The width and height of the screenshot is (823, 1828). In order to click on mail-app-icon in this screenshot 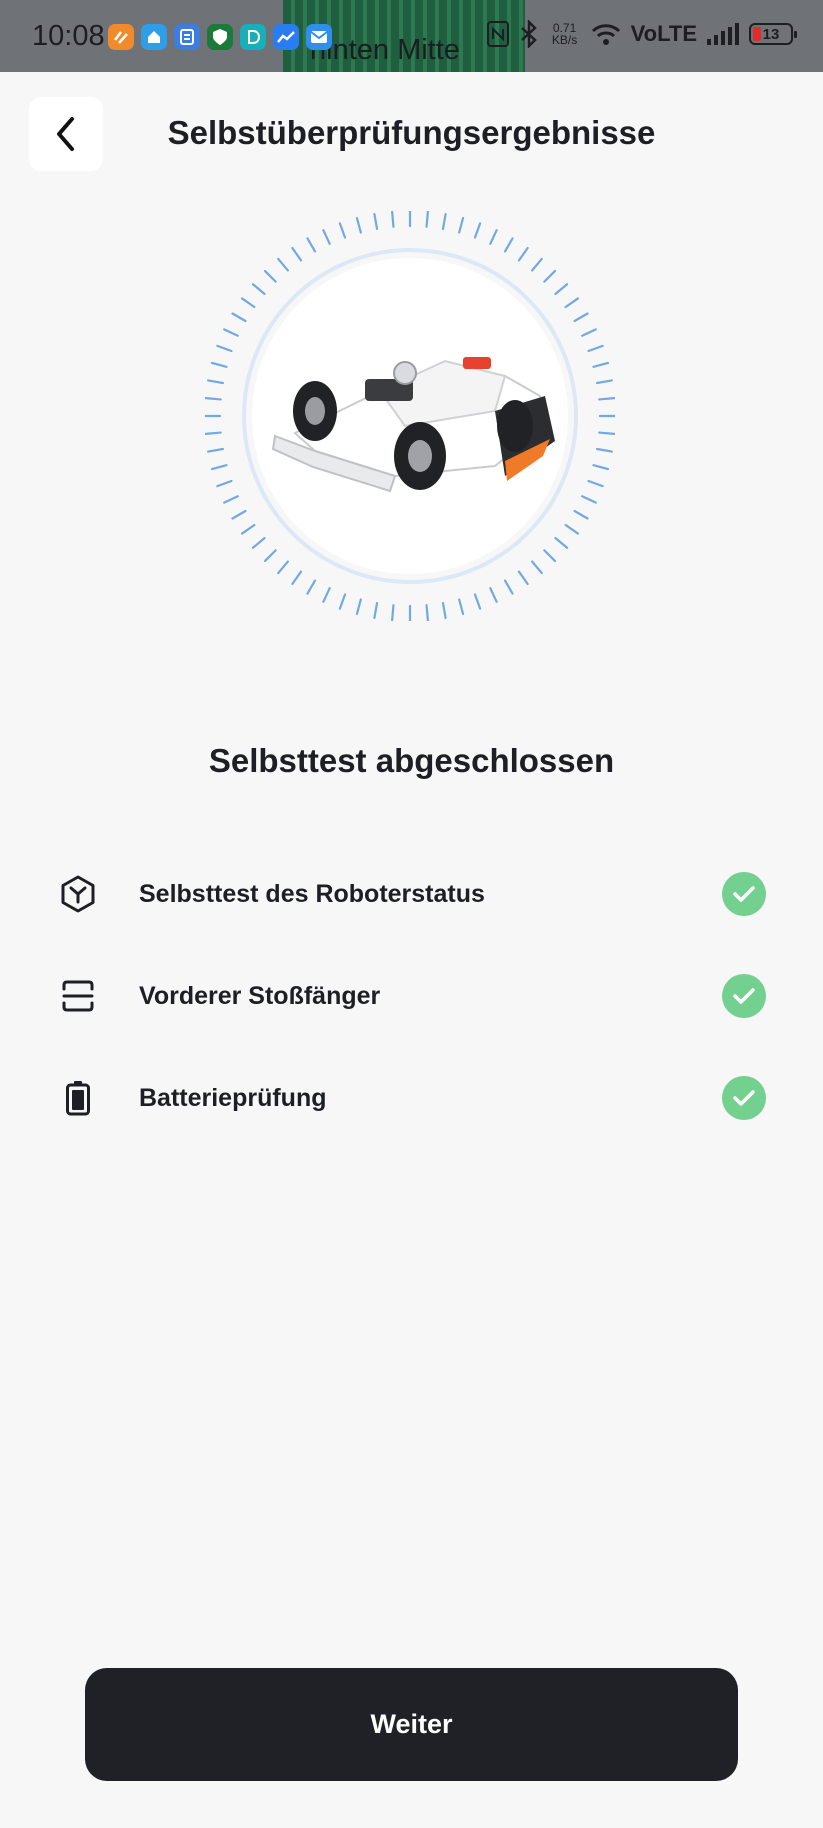, I will do `click(319, 37)`.